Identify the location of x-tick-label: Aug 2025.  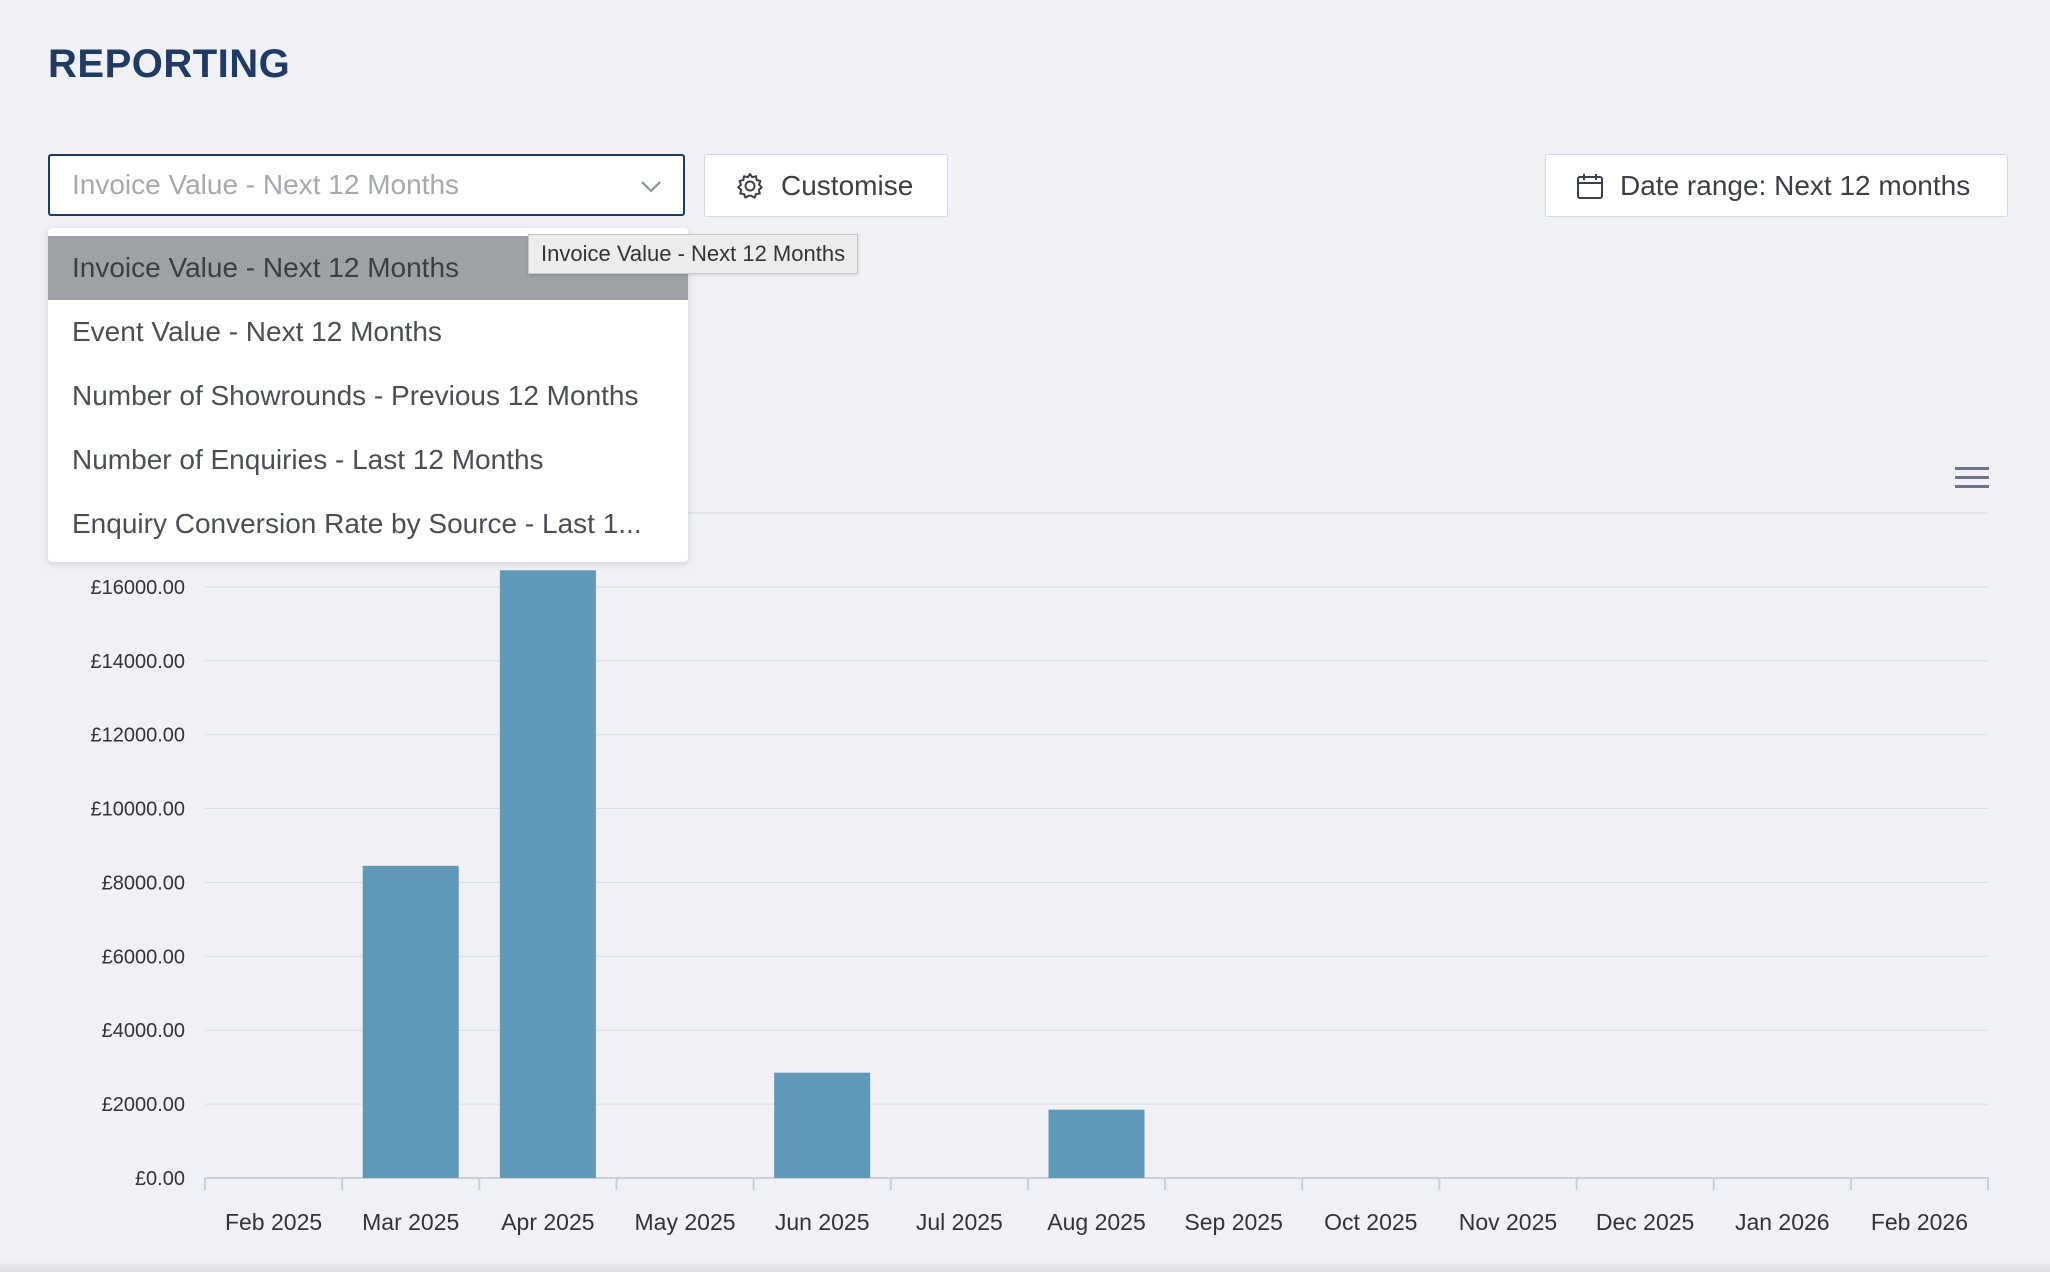
(1096, 1222).